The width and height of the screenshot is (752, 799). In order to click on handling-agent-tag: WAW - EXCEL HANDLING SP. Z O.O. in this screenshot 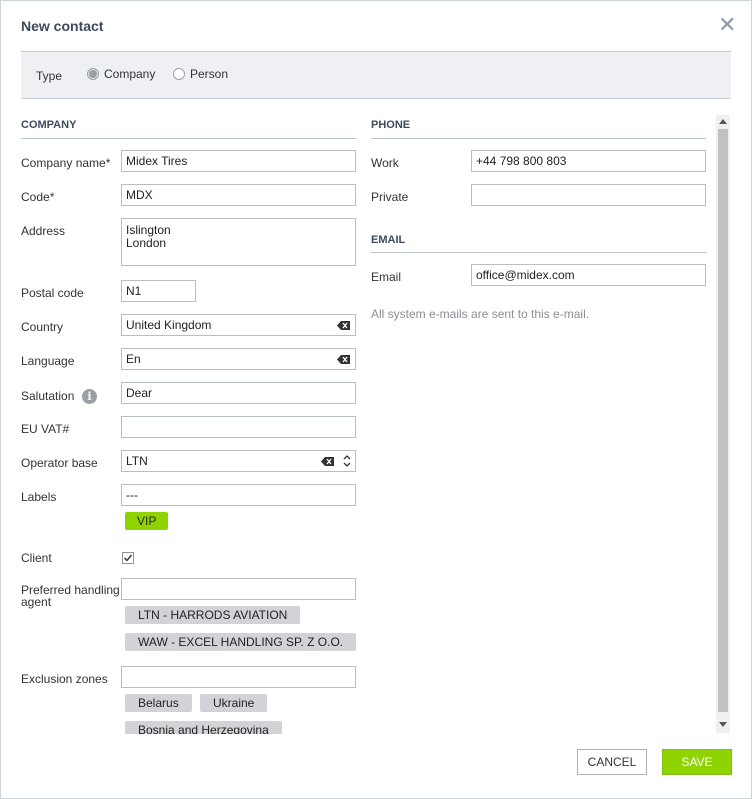, I will do `click(241, 642)`.